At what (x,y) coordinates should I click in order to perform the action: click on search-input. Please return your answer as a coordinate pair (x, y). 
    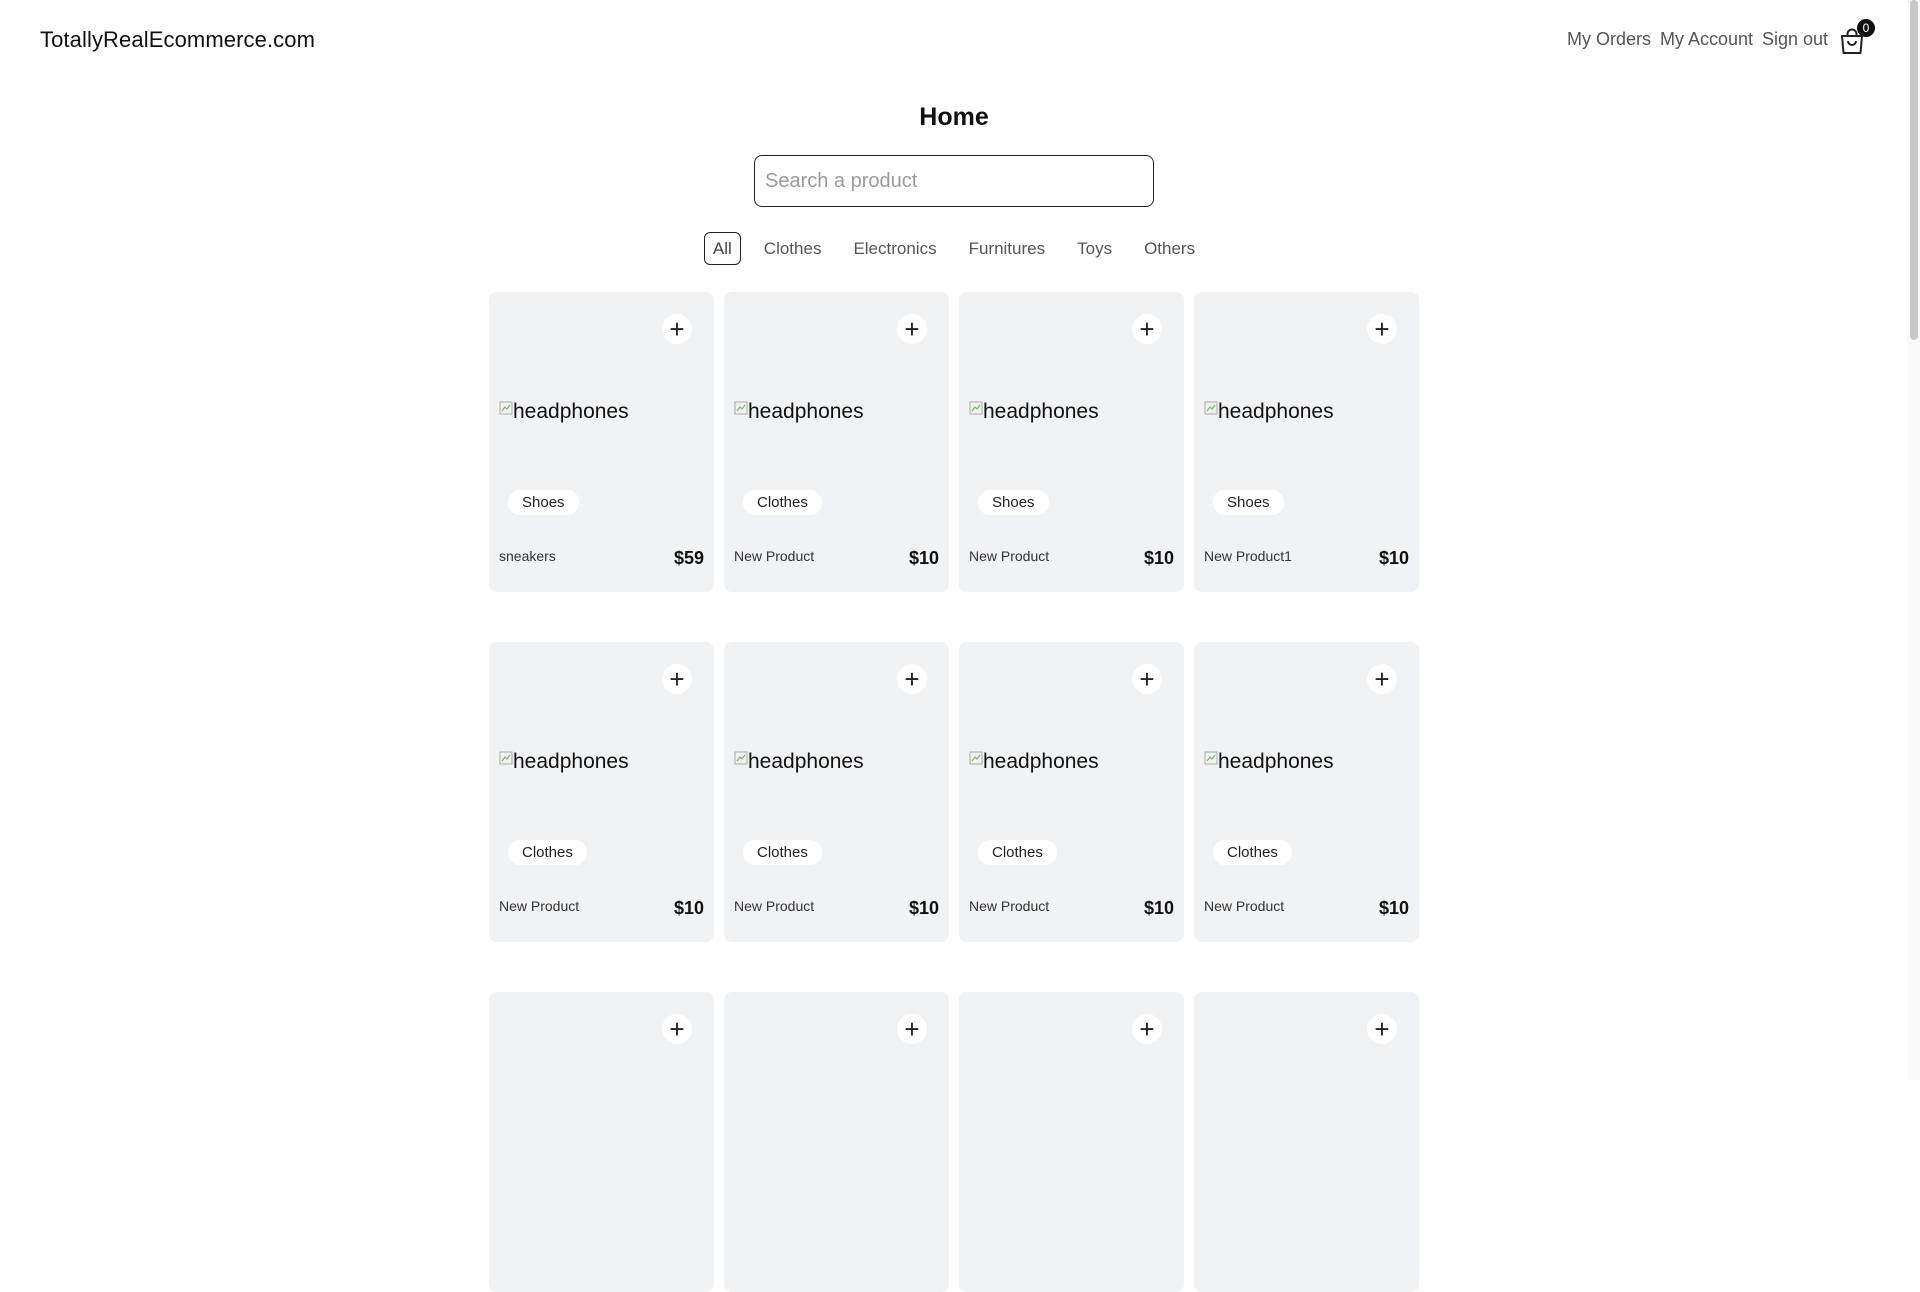
    Looking at the image, I should click on (954, 181).